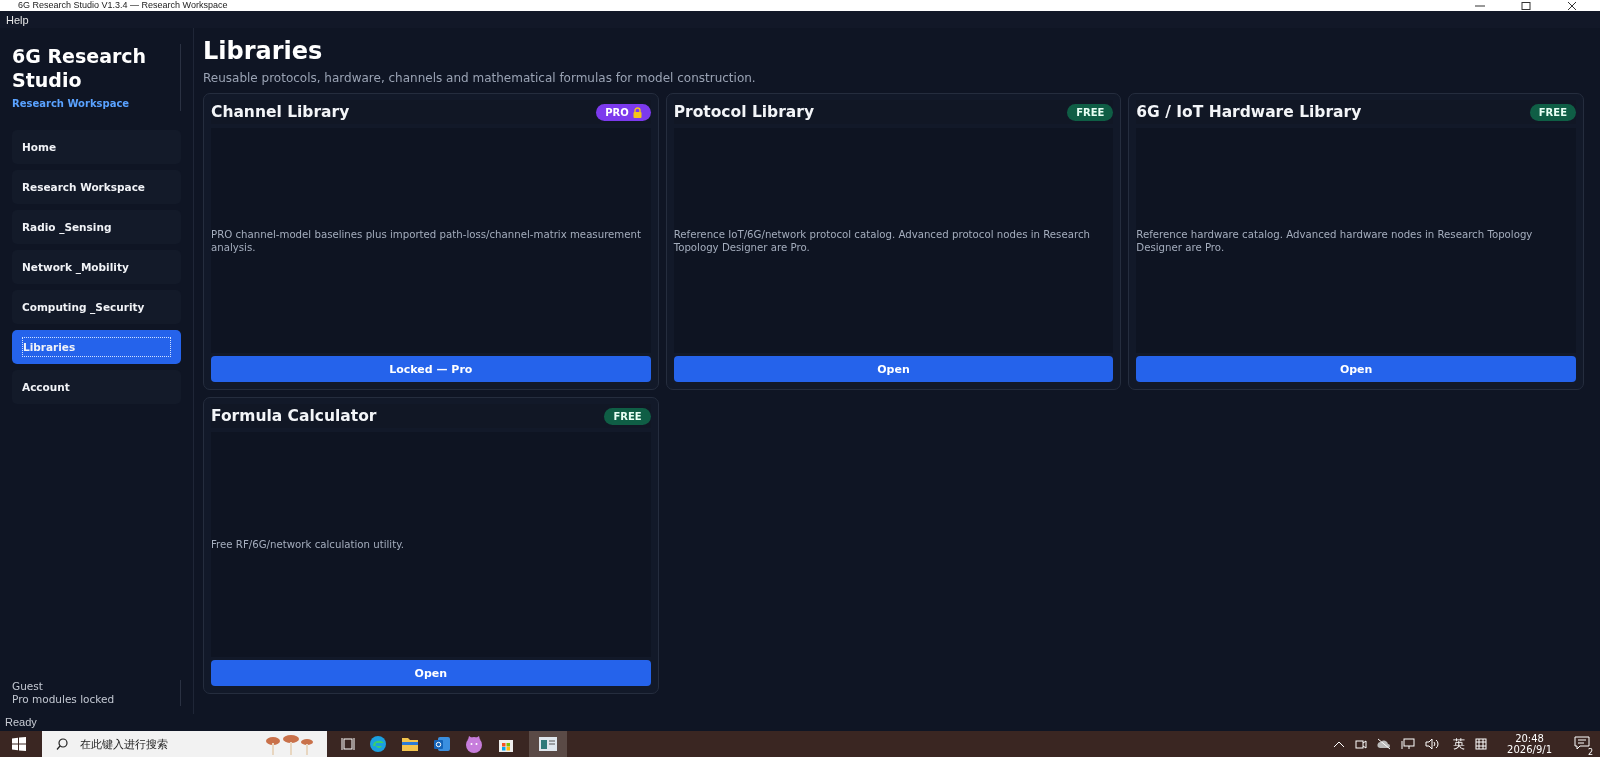 This screenshot has width=1600, height=757. What do you see at coordinates (19, 744) in the screenshot?
I see `windows-logo-icon` at bounding box center [19, 744].